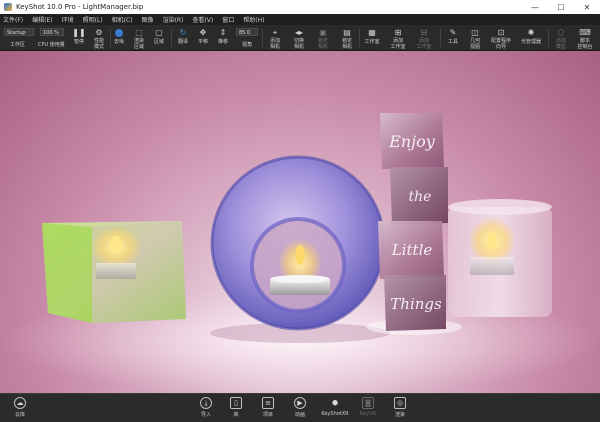  Describe the element at coordinates (585, 32) in the screenshot. I see `script-console-icon: ⌨` at that location.